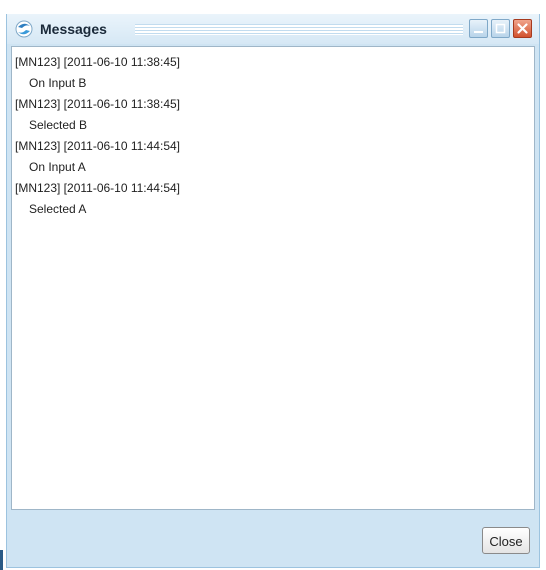 The height and width of the screenshot is (570, 546). I want to click on message-text: On Input B, so click(58, 83).